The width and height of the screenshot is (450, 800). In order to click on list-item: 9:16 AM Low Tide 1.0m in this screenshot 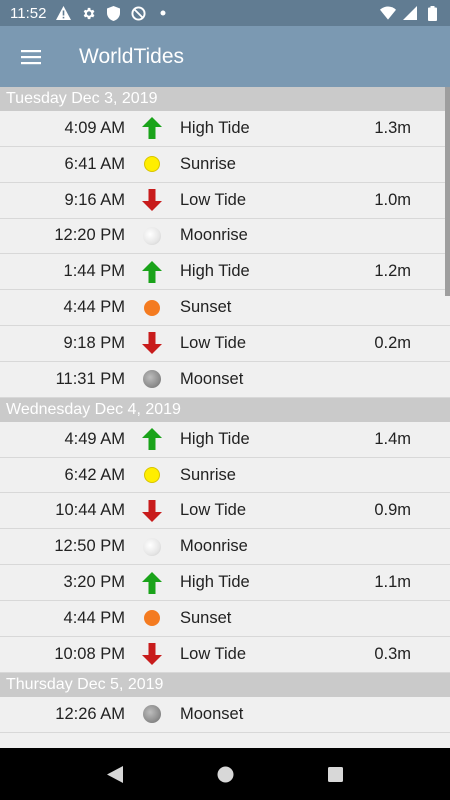, I will do `click(225, 201)`.